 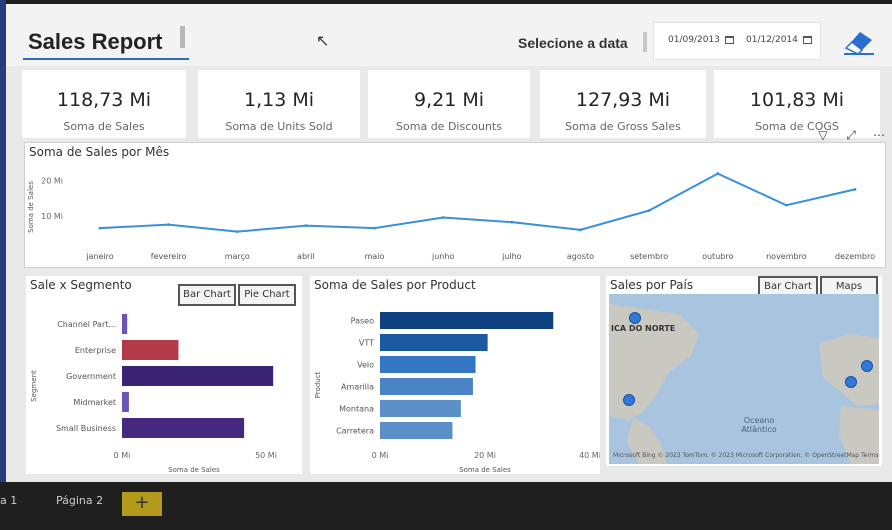 What do you see at coordinates (362, 321) in the screenshot?
I see `bar-category-label: Paseo` at bounding box center [362, 321].